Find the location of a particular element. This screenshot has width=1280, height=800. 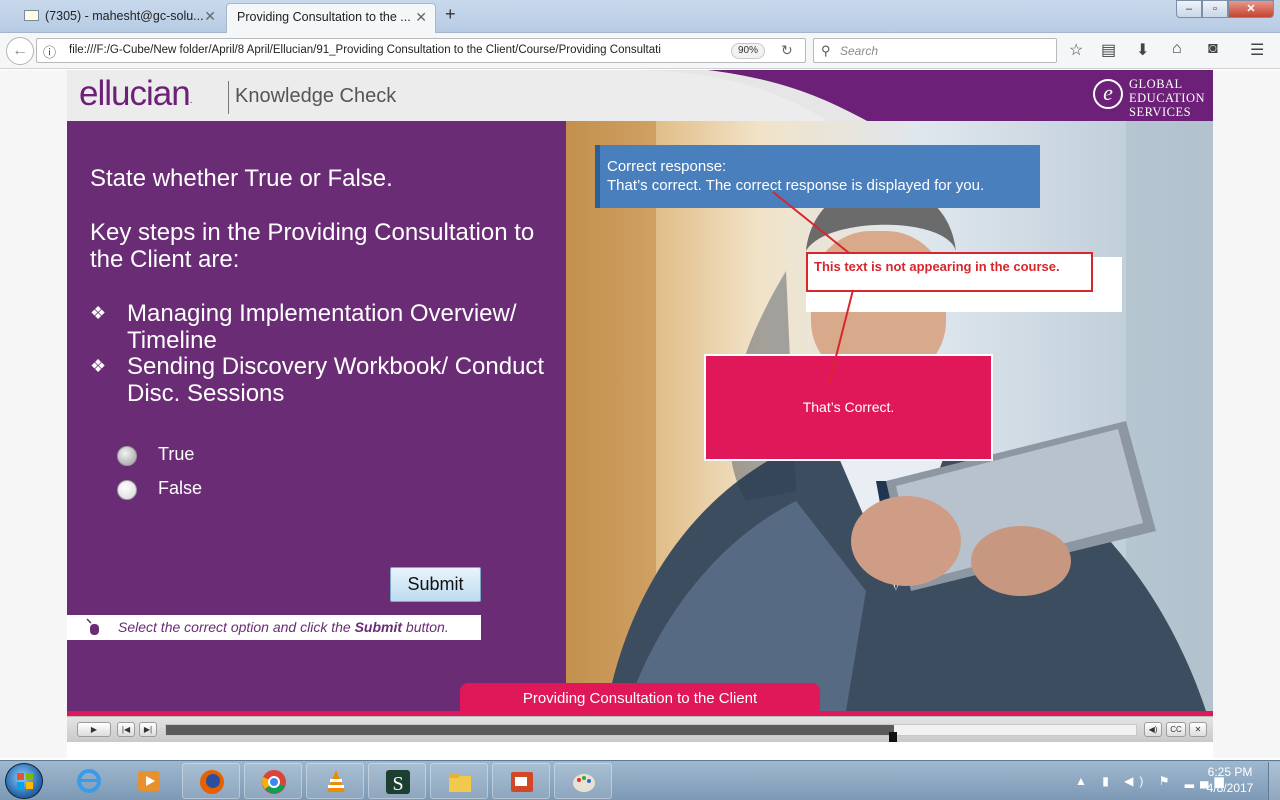

close-window-button: ✕ is located at coordinates (1251, 9).